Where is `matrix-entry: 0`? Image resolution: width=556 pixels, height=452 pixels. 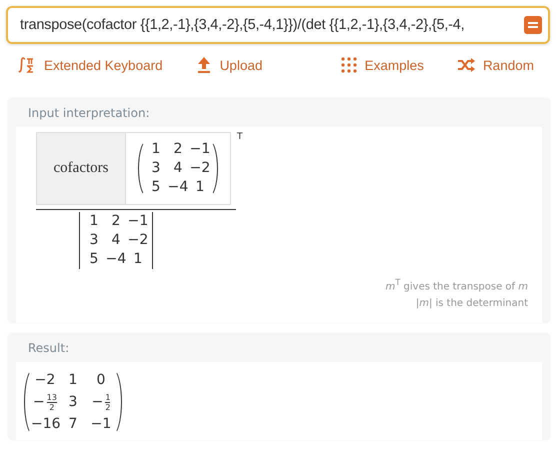
matrix-entry: 0 is located at coordinates (101, 380).